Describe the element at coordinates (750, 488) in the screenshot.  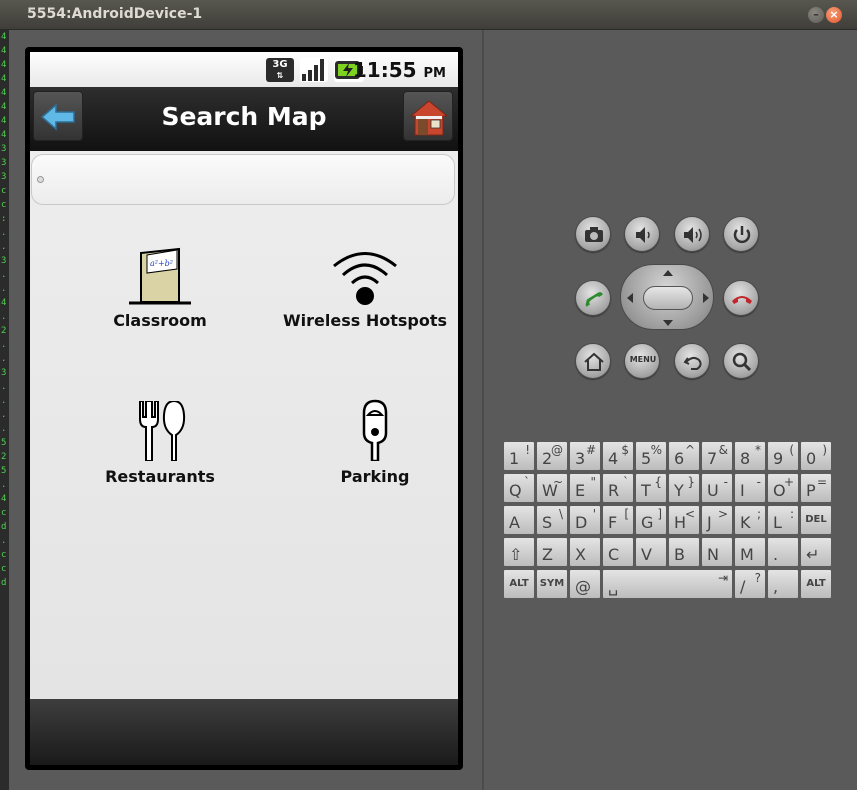
I see `key-i: I-` at that location.